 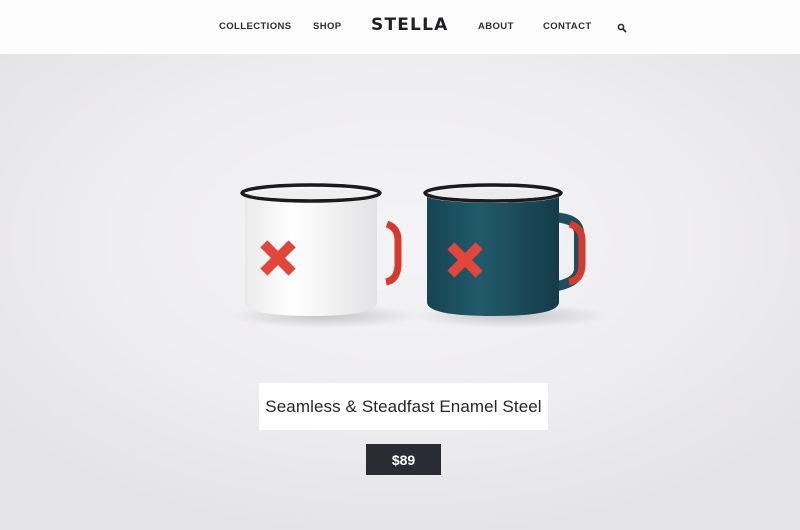 I want to click on nav-about-link: ABOUT, so click(x=496, y=27).